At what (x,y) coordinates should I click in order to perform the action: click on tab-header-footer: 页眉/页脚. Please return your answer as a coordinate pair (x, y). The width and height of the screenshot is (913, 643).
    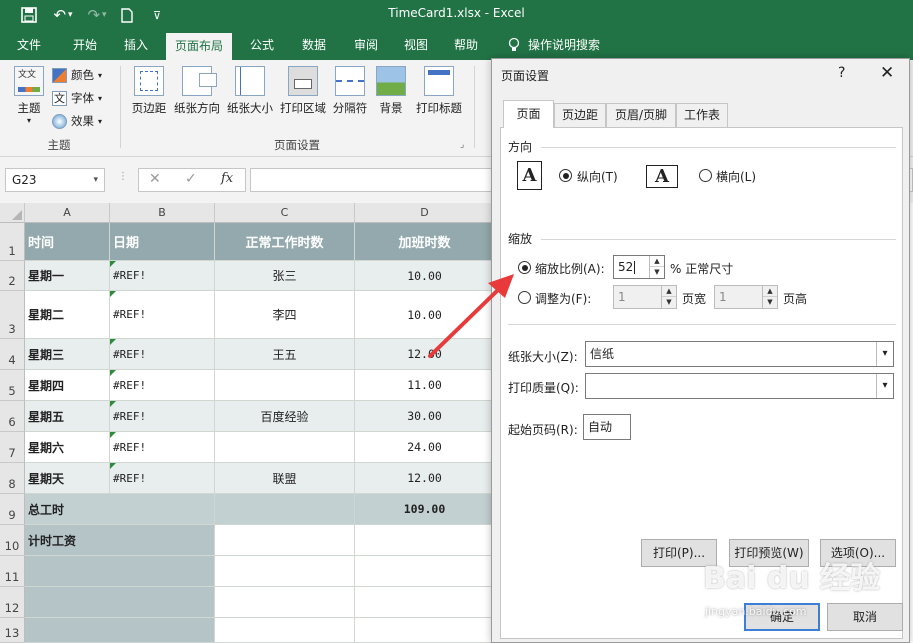
    Looking at the image, I should click on (641, 115).